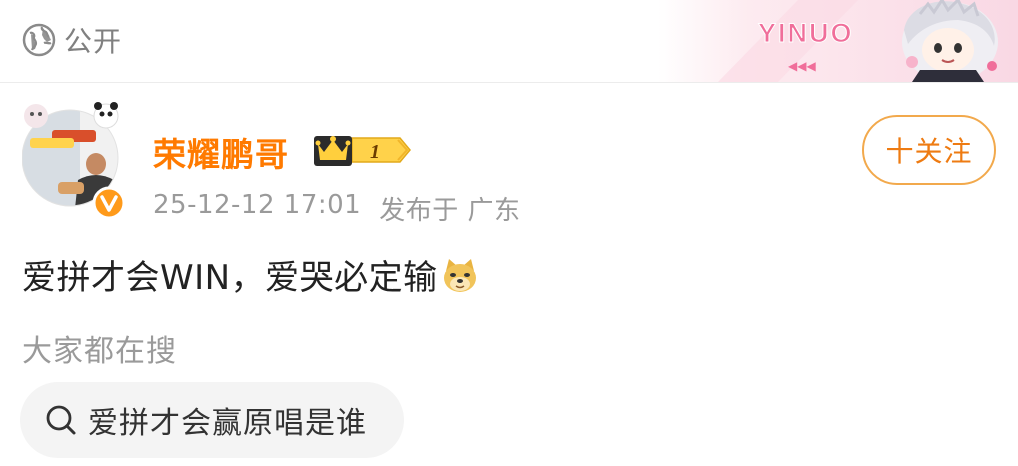 This screenshot has width=1018, height=466. What do you see at coordinates (459, 275) in the screenshot?
I see `doge-icon` at bounding box center [459, 275].